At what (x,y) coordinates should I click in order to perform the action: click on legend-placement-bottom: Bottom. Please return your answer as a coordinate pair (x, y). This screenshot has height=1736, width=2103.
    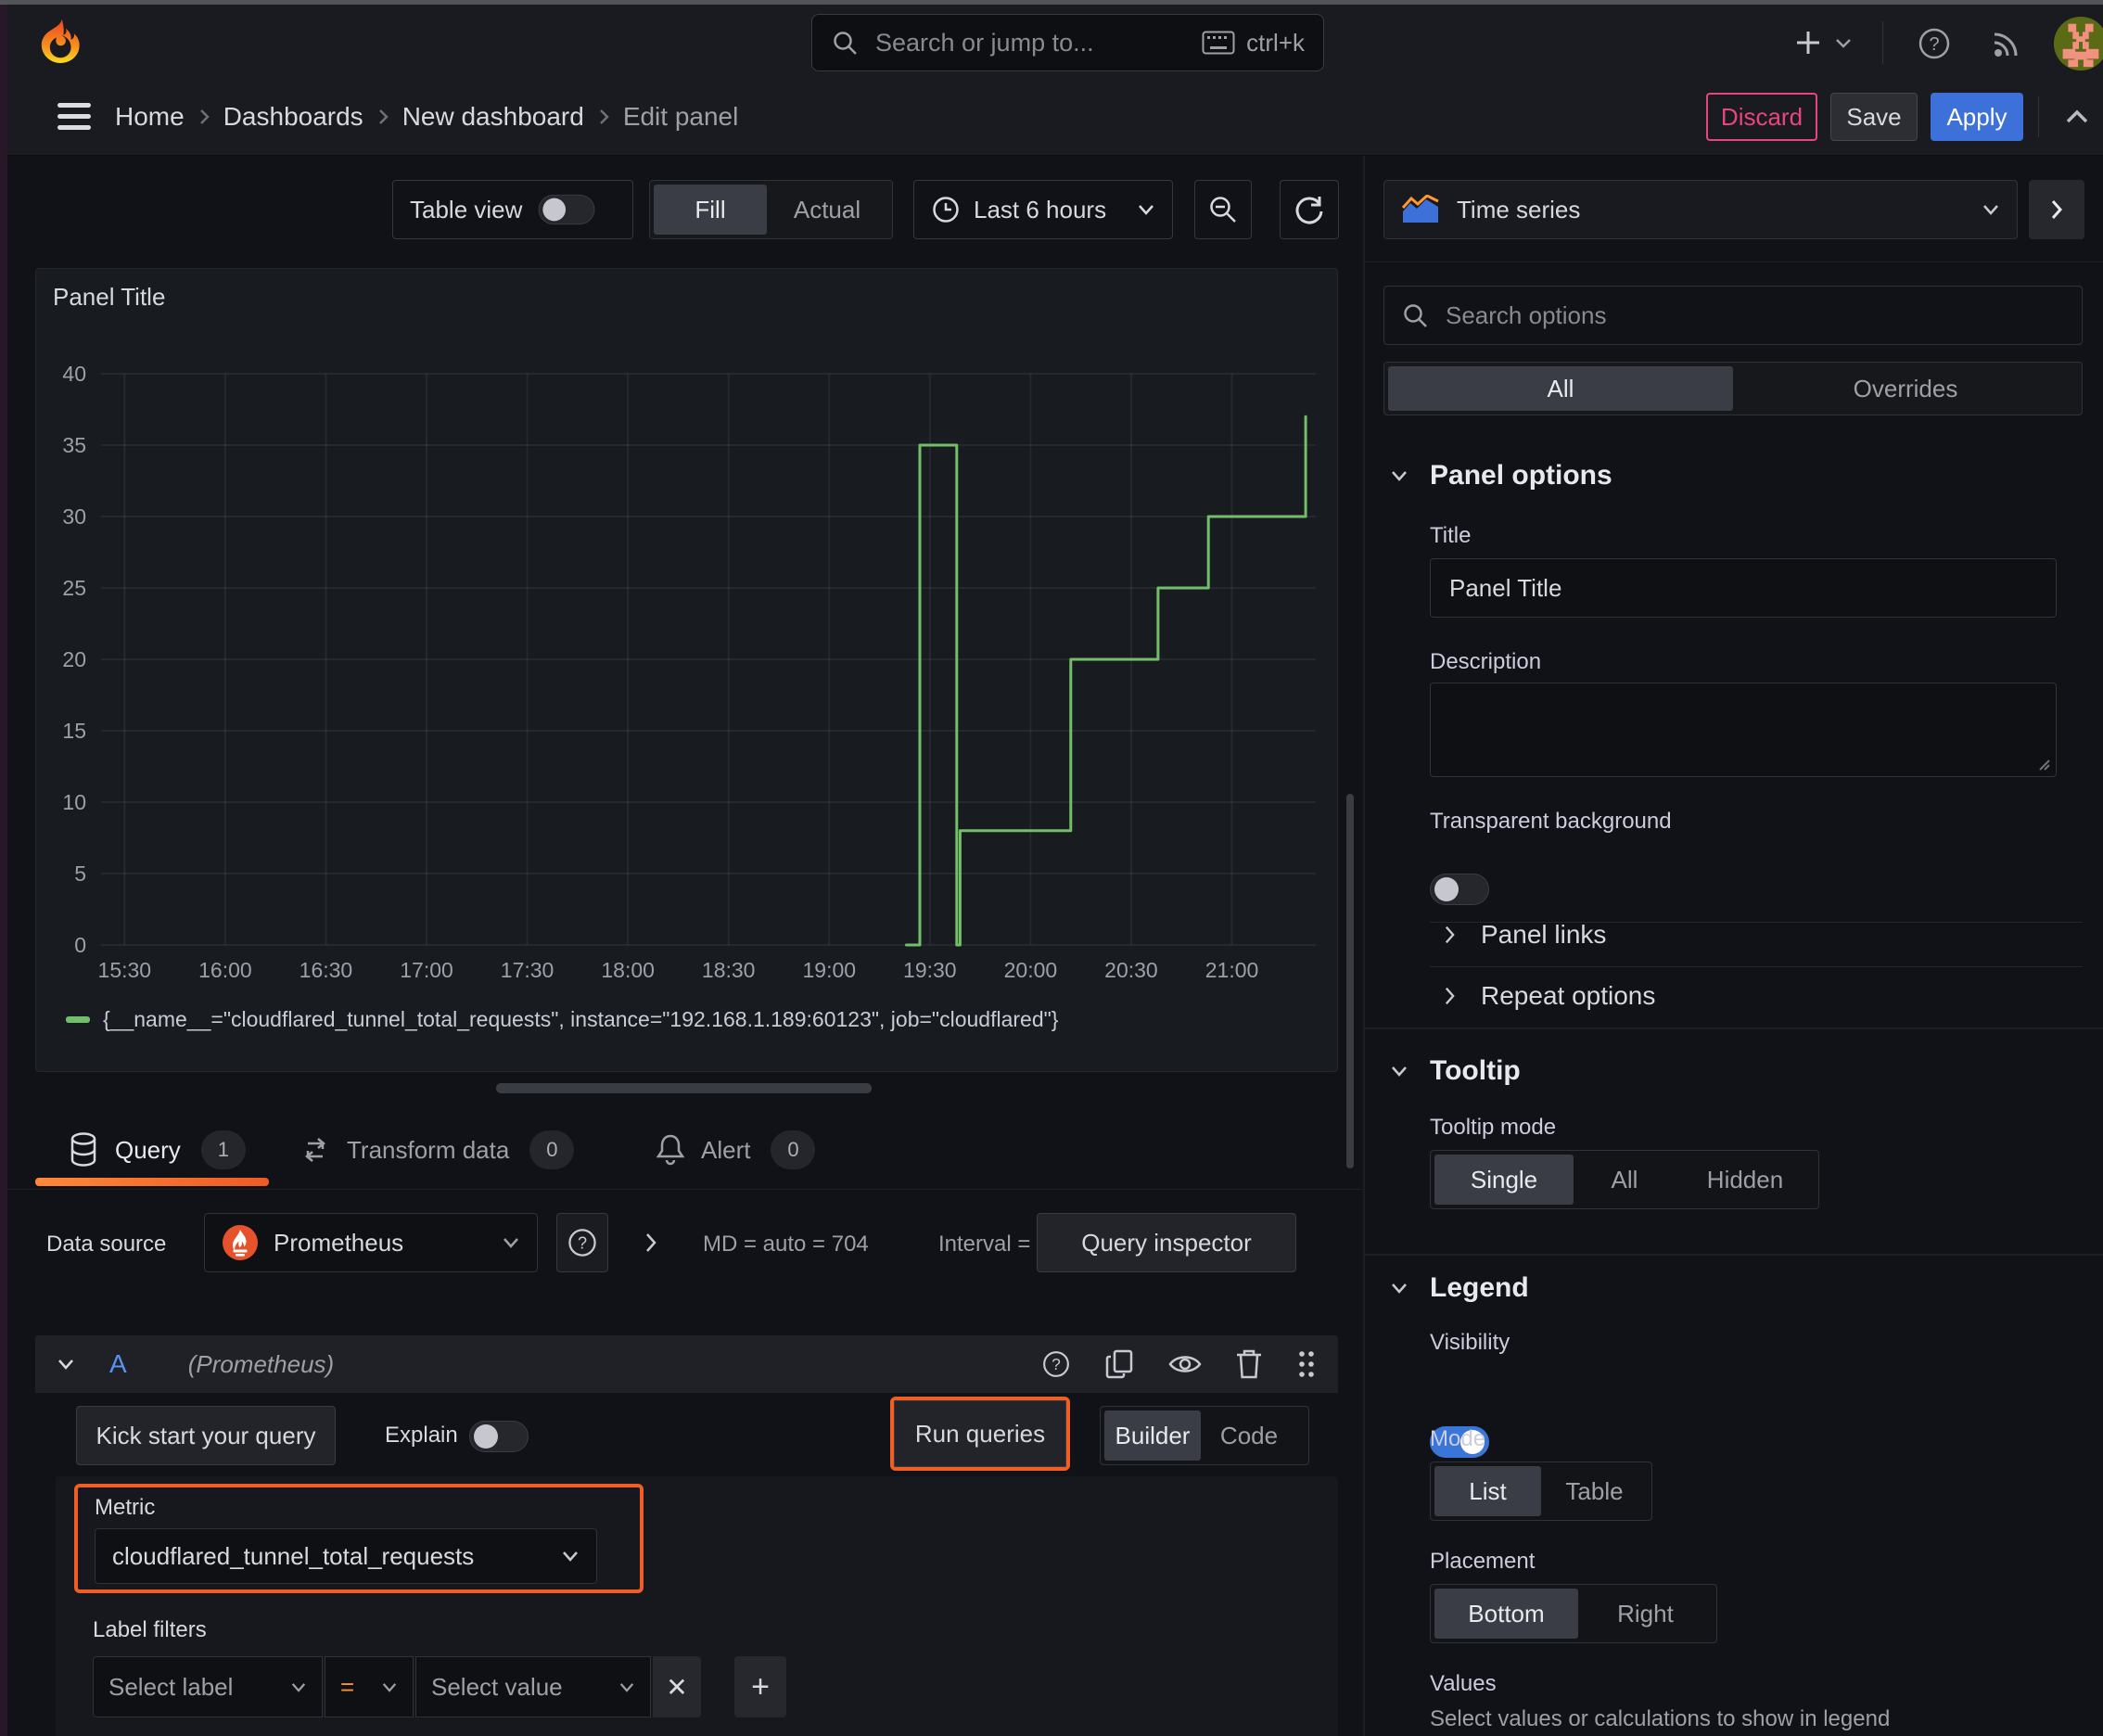
    Looking at the image, I should click on (1506, 1614).